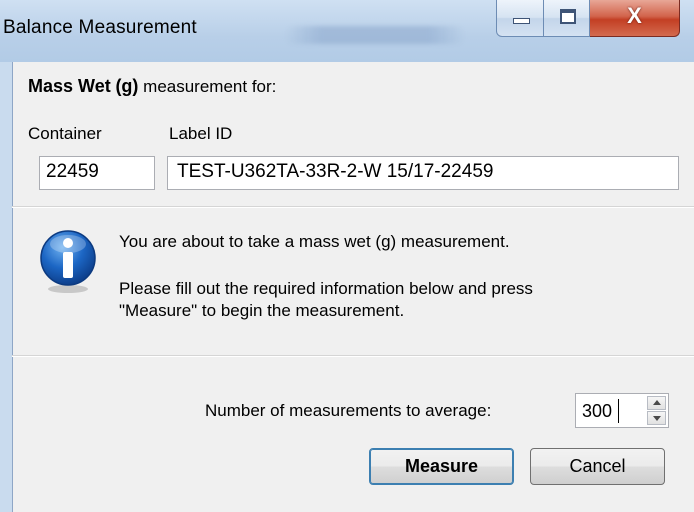  Describe the element at coordinates (201, 133) in the screenshot. I see `label-id-label: Label ID` at that location.